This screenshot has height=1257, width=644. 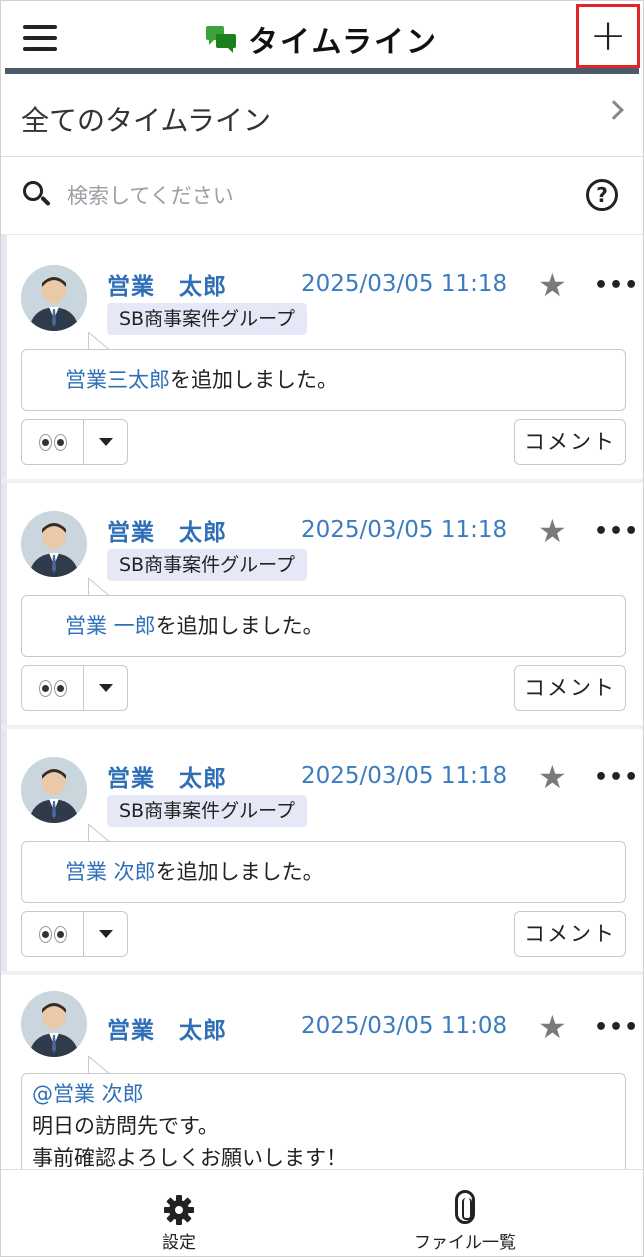 What do you see at coordinates (189, 1157) in the screenshot?
I see `message-line: 事前確認よろしくお願いします！` at bounding box center [189, 1157].